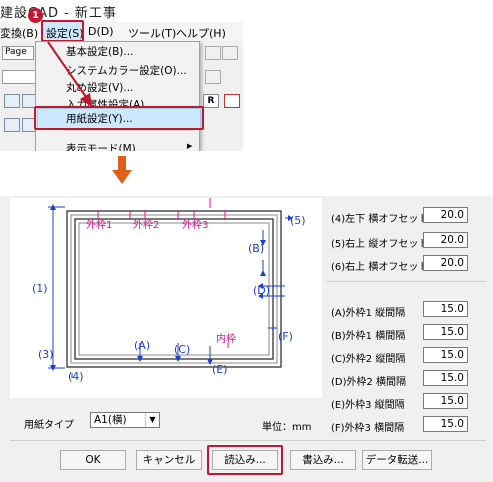 The width and height of the screenshot is (493, 482). Describe the element at coordinates (298, 220) in the screenshot. I see `marker-5: (5)` at that location.